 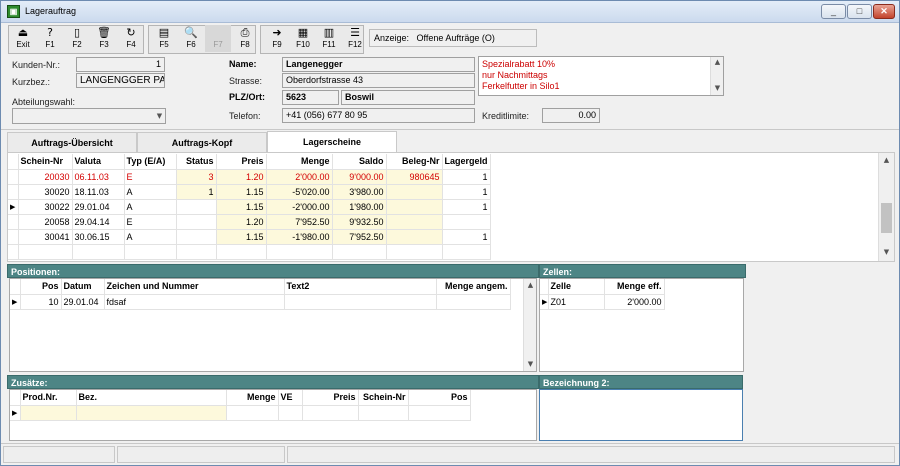 I want to click on kunden-nr-field: 1, so click(x=120, y=64).